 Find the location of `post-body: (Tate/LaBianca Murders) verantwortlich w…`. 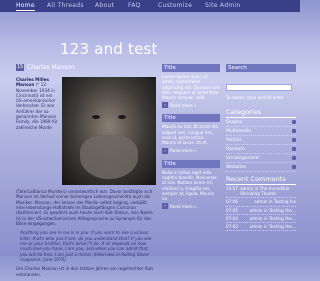

post-body: (Tate/LaBianca Murders) verantwortlich w… is located at coordinates (86, 233).